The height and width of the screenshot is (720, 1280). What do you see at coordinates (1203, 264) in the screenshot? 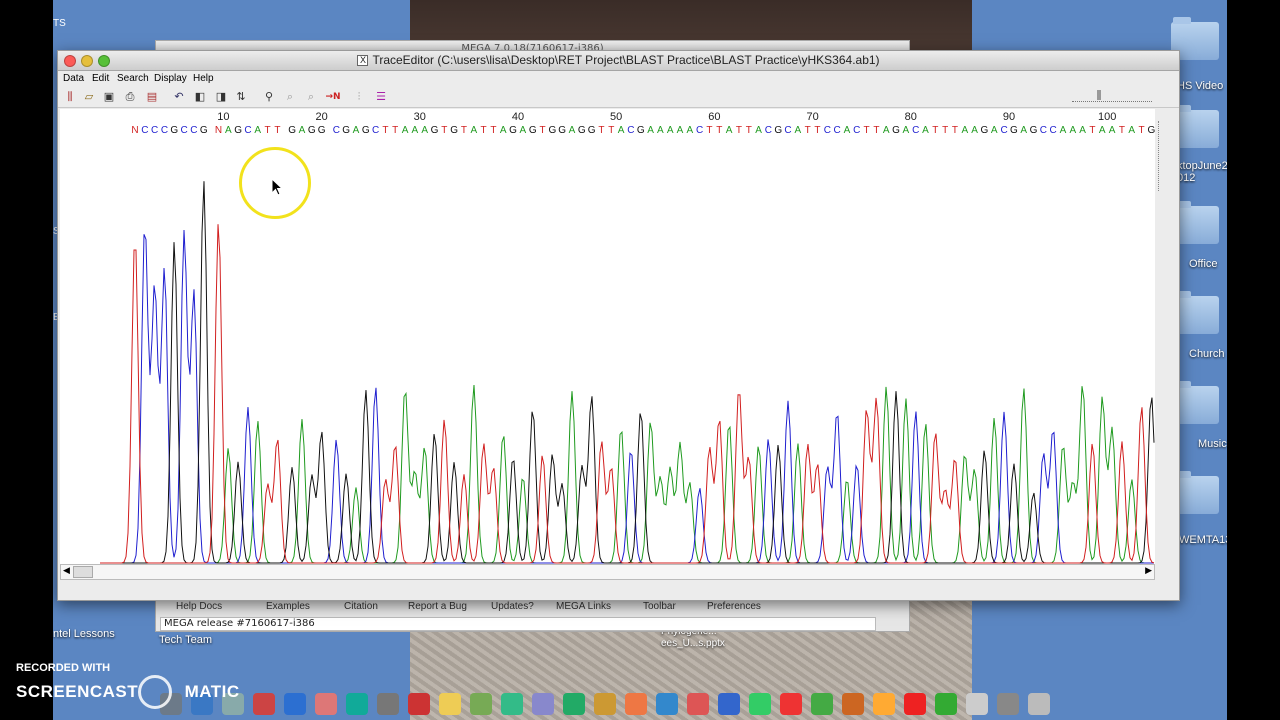
I see `desktop-icon-label: Office` at bounding box center [1203, 264].